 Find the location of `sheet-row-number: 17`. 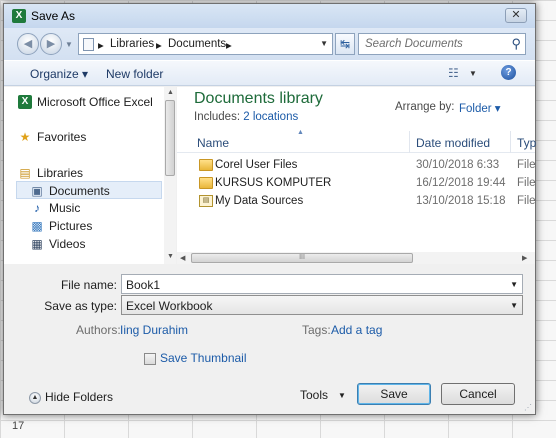

sheet-row-number: 17 is located at coordinates (18, 426).